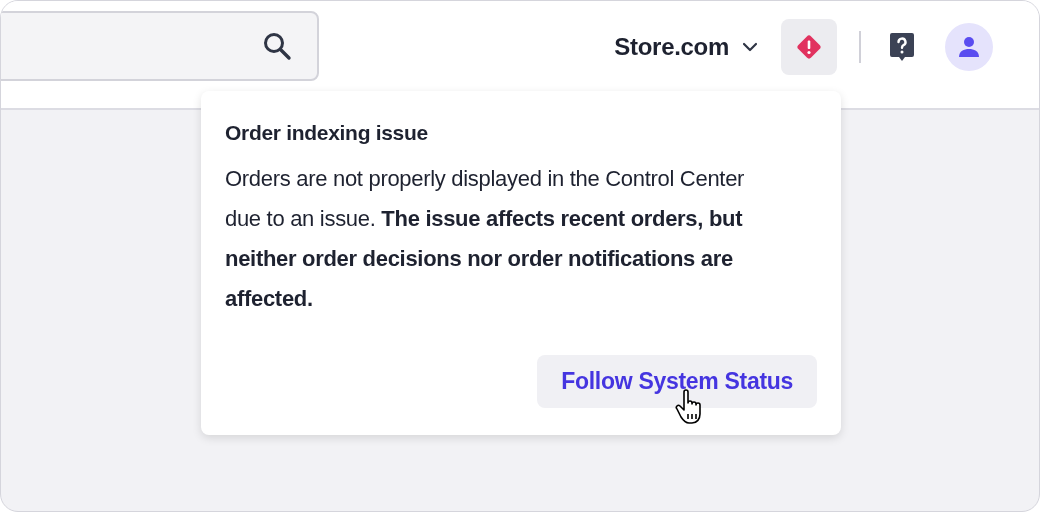 This screenshot has height=512, width=1040. What do you see at coordinates (327, 133) in the screenshot?
I see `alert-title: Order indexing issue` at bounding box center [327, 133].